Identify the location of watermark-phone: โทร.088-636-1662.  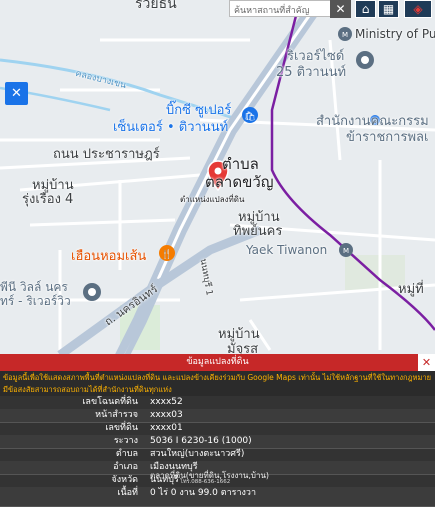
(205, 482).